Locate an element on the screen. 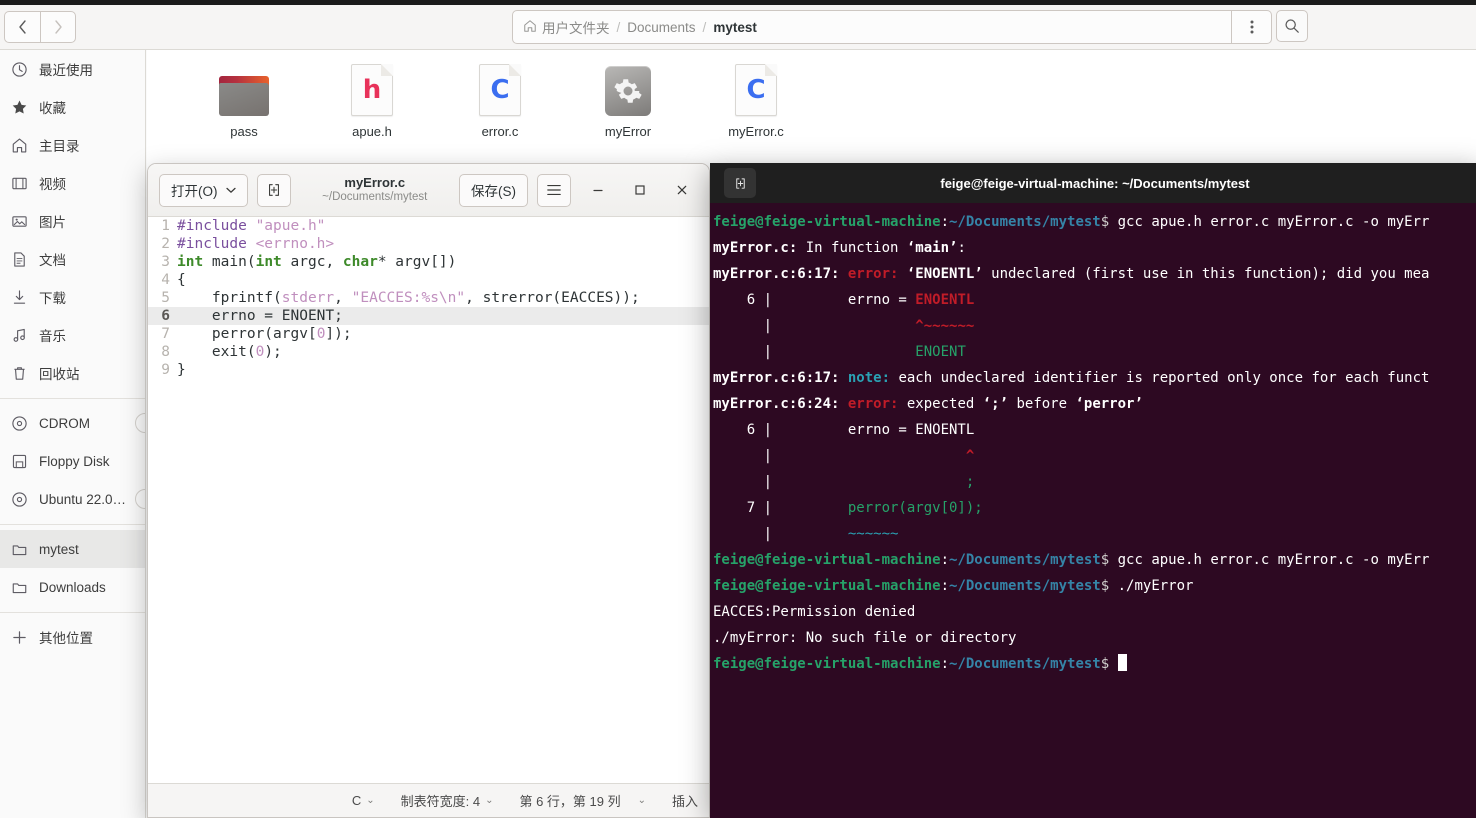 Image resolution: width=1476 pixels, height=818 pixels. breadcrumb-segment-1: Documents is located at coordinates (661, 27).